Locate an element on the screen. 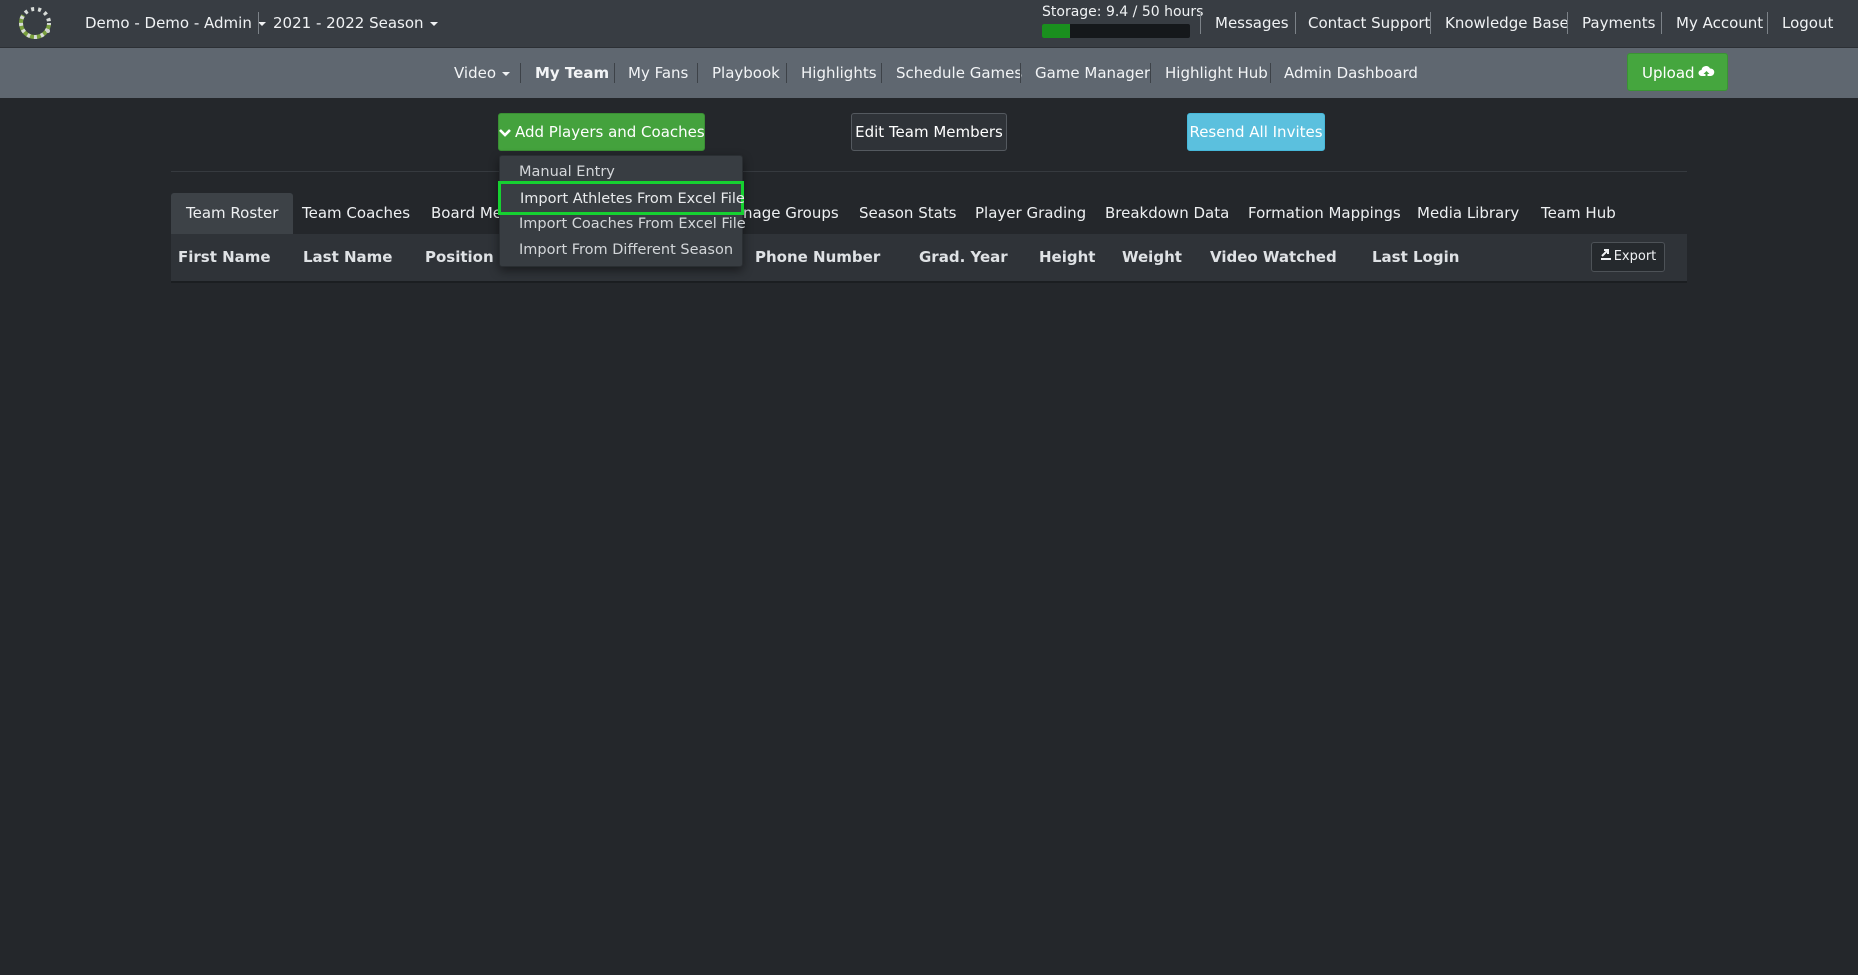 The width and height of the screenshot is (1858, 975). cloud-upload-icon is located at coordinates (1706, 72).